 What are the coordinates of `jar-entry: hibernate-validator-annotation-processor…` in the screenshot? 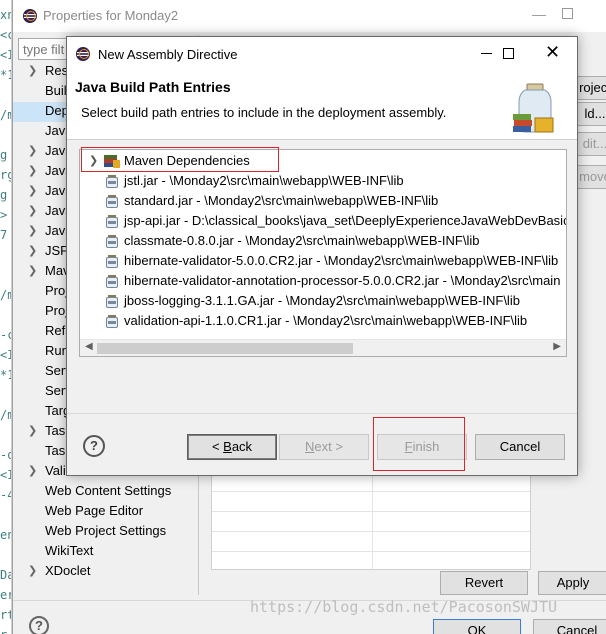 It's located at (323, 281).